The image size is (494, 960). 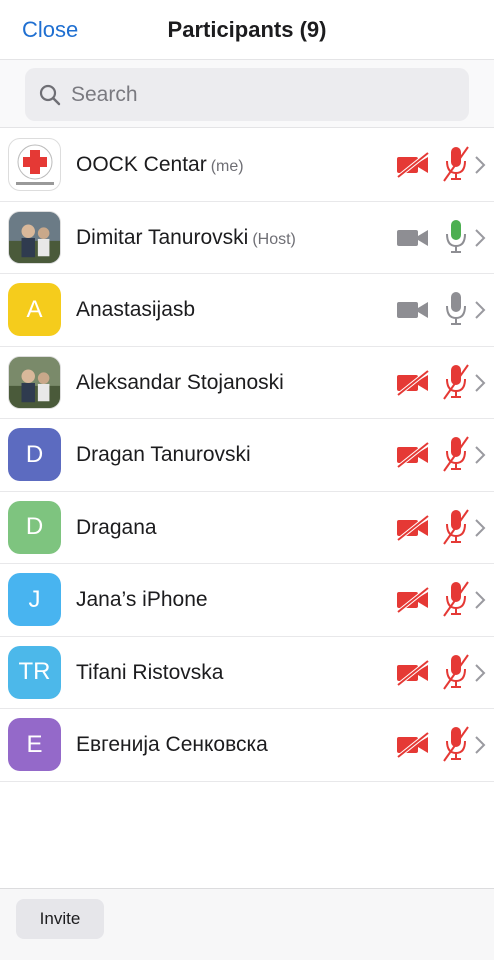 I want to click on avatar: TR, so click(x=34, y=672).